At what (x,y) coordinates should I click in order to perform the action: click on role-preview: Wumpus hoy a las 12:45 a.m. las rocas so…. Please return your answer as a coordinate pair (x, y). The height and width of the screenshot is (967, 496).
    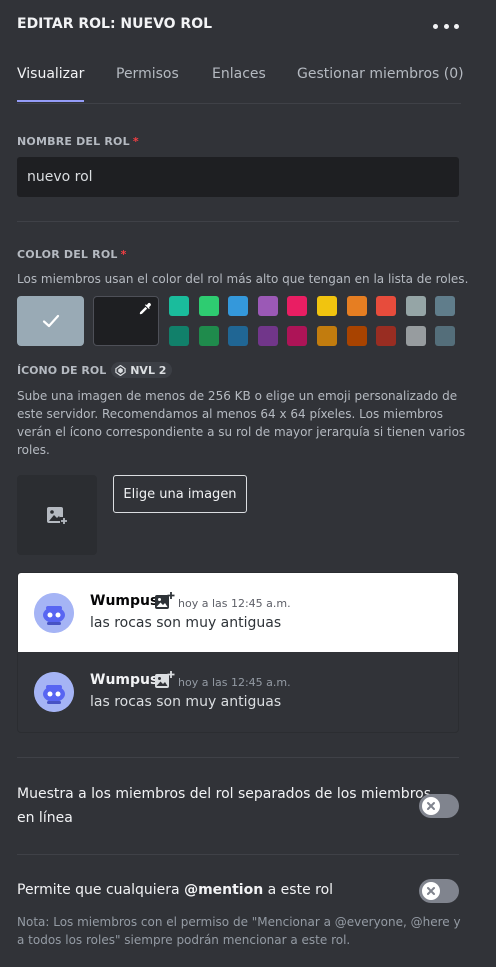
    Looking at the image, I should click on (238, 652).